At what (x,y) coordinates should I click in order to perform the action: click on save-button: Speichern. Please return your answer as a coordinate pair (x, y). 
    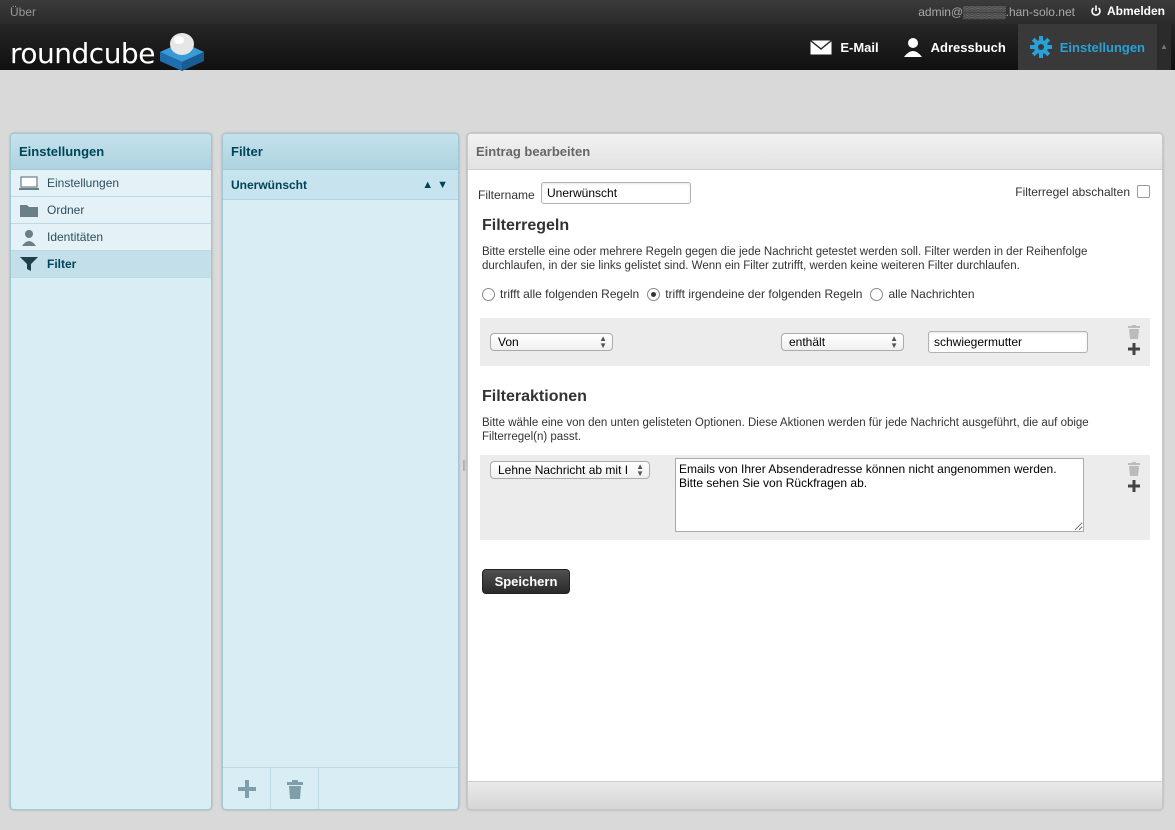
    Looking at the image, I should click on (526, 581).